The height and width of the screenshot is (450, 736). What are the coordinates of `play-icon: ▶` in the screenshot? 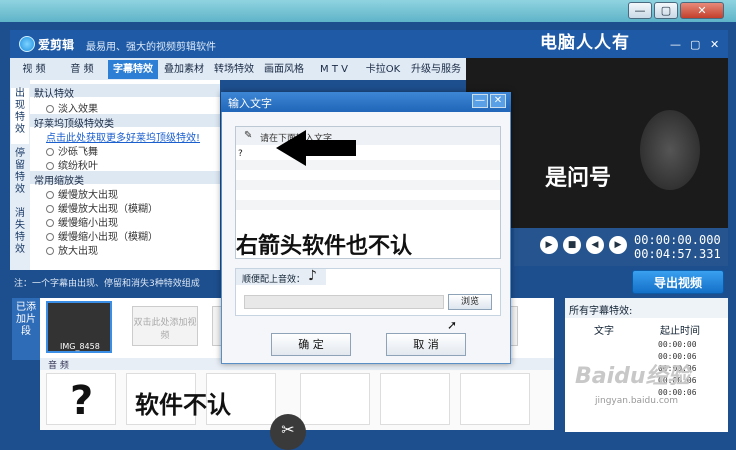 It's located at (549, 245).